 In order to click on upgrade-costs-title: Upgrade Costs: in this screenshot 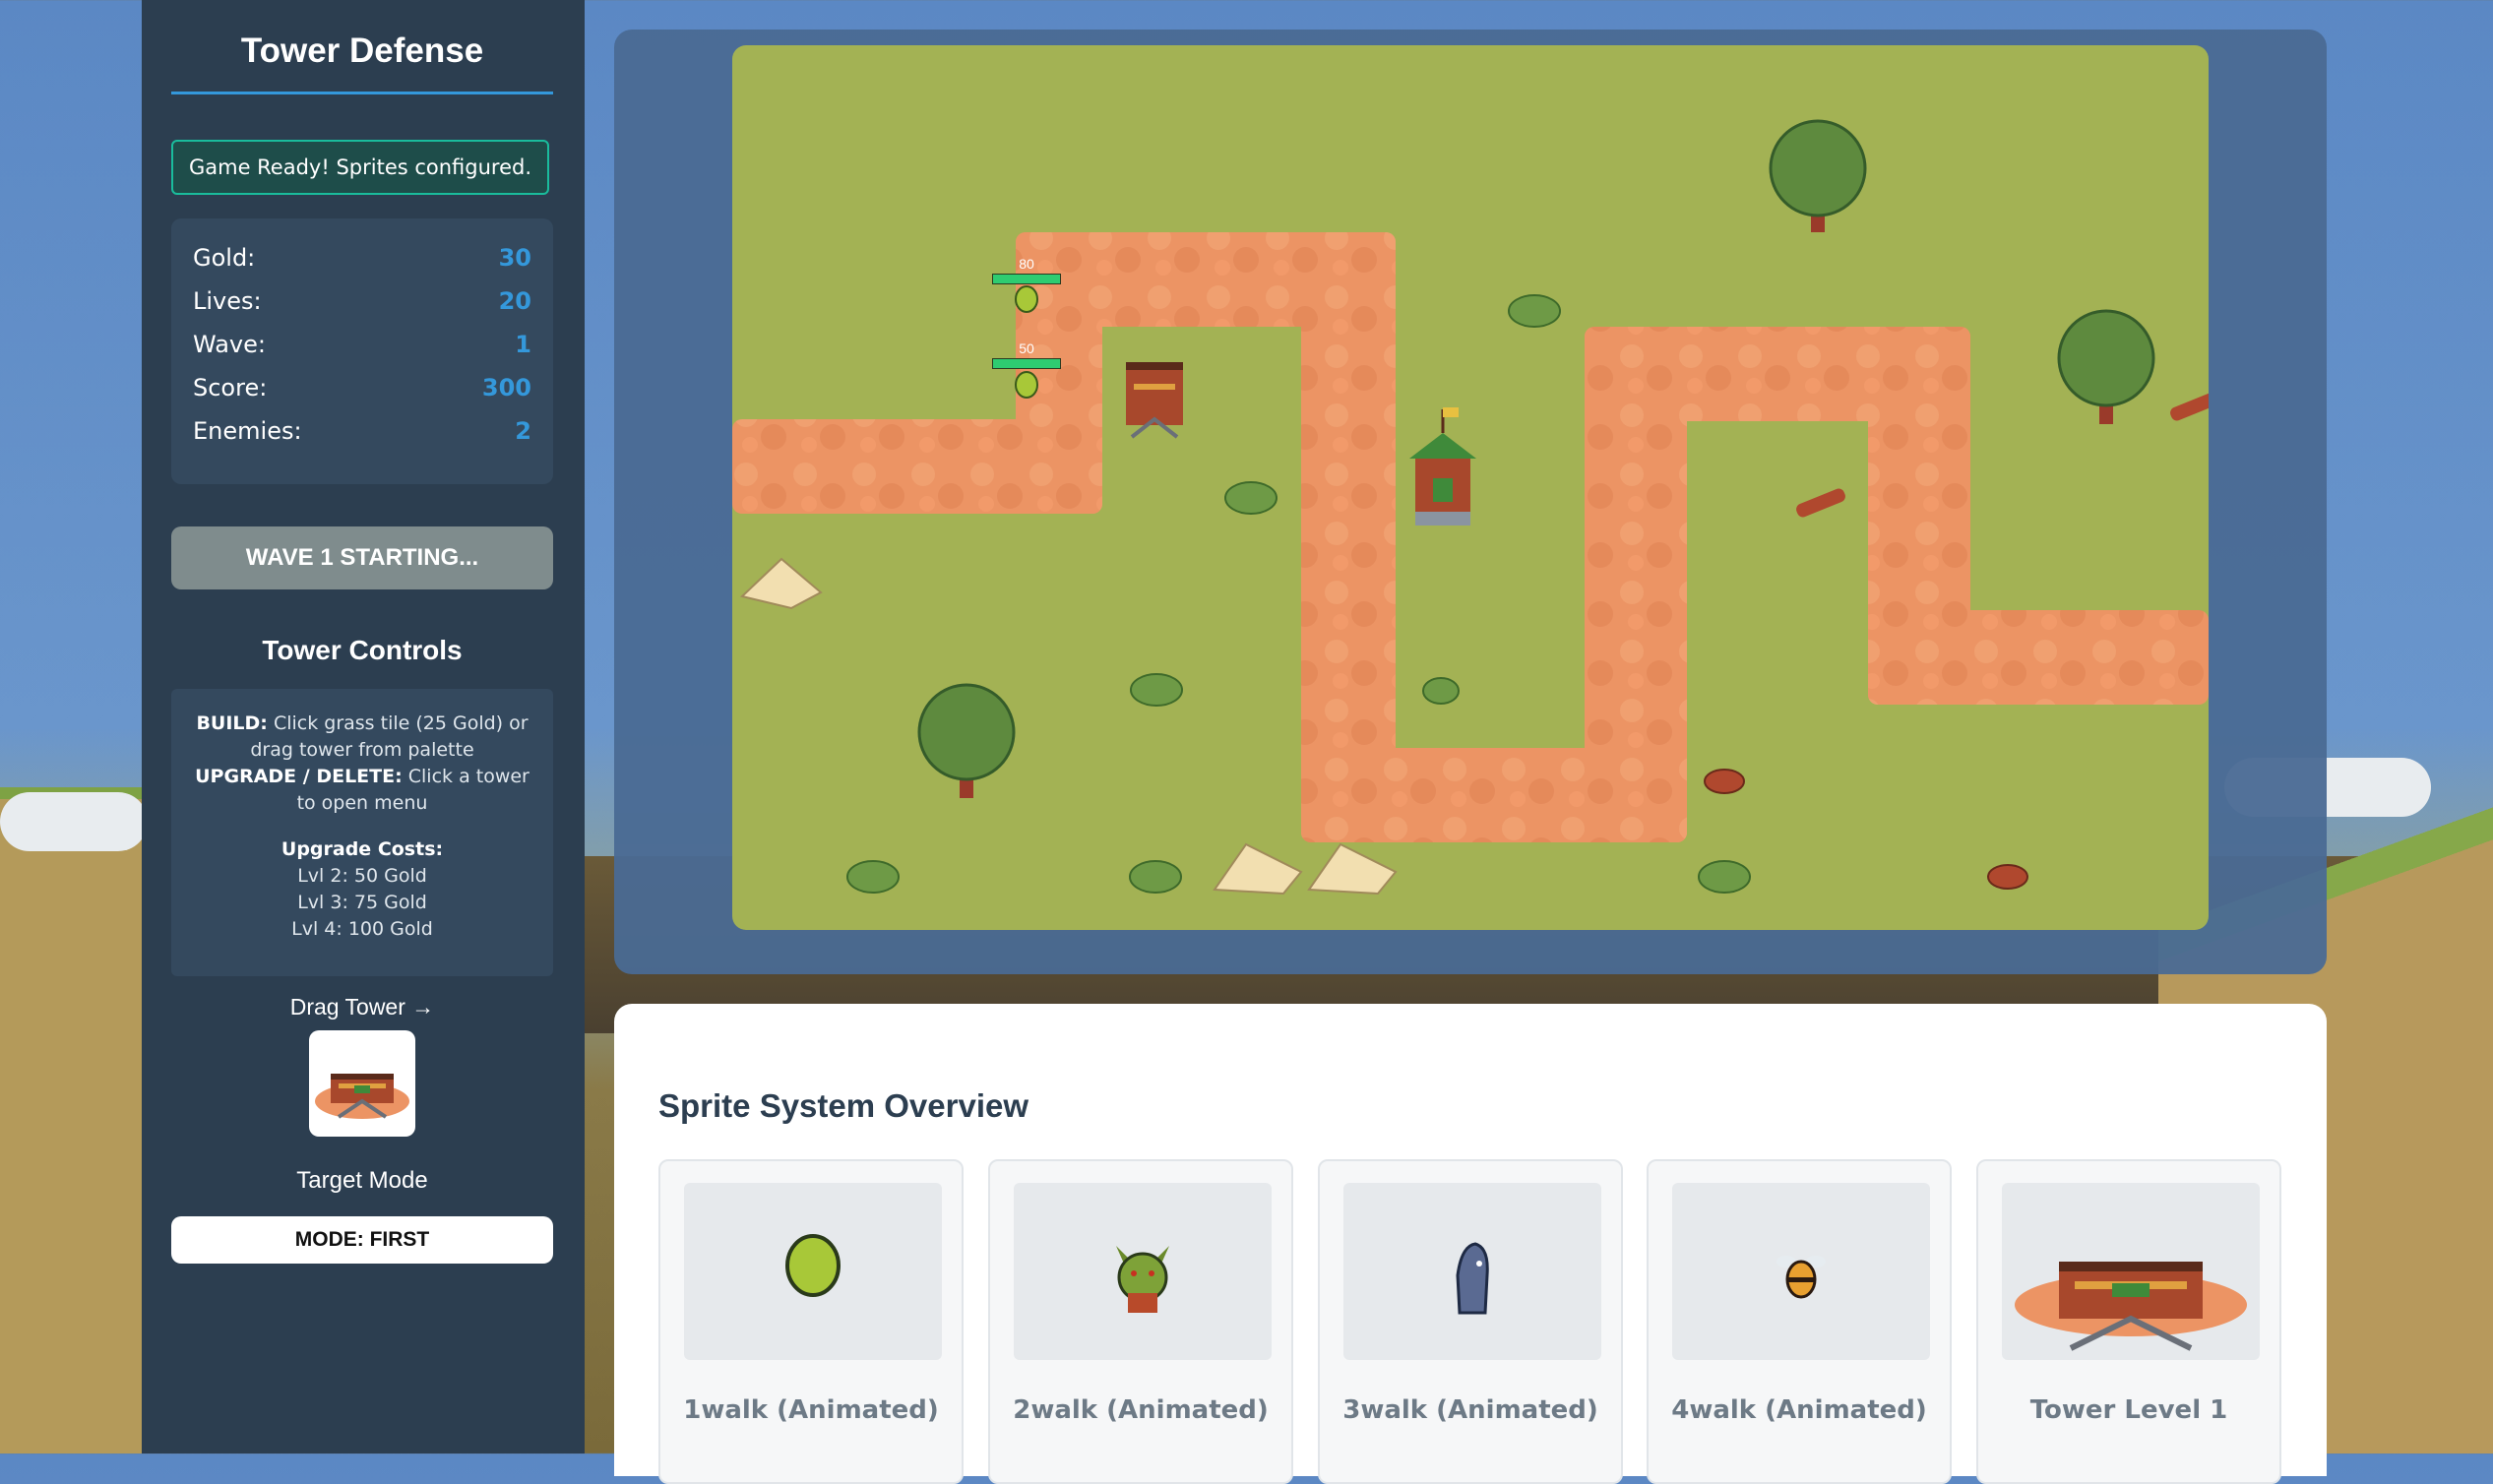, I will do `click(362, 849)`.